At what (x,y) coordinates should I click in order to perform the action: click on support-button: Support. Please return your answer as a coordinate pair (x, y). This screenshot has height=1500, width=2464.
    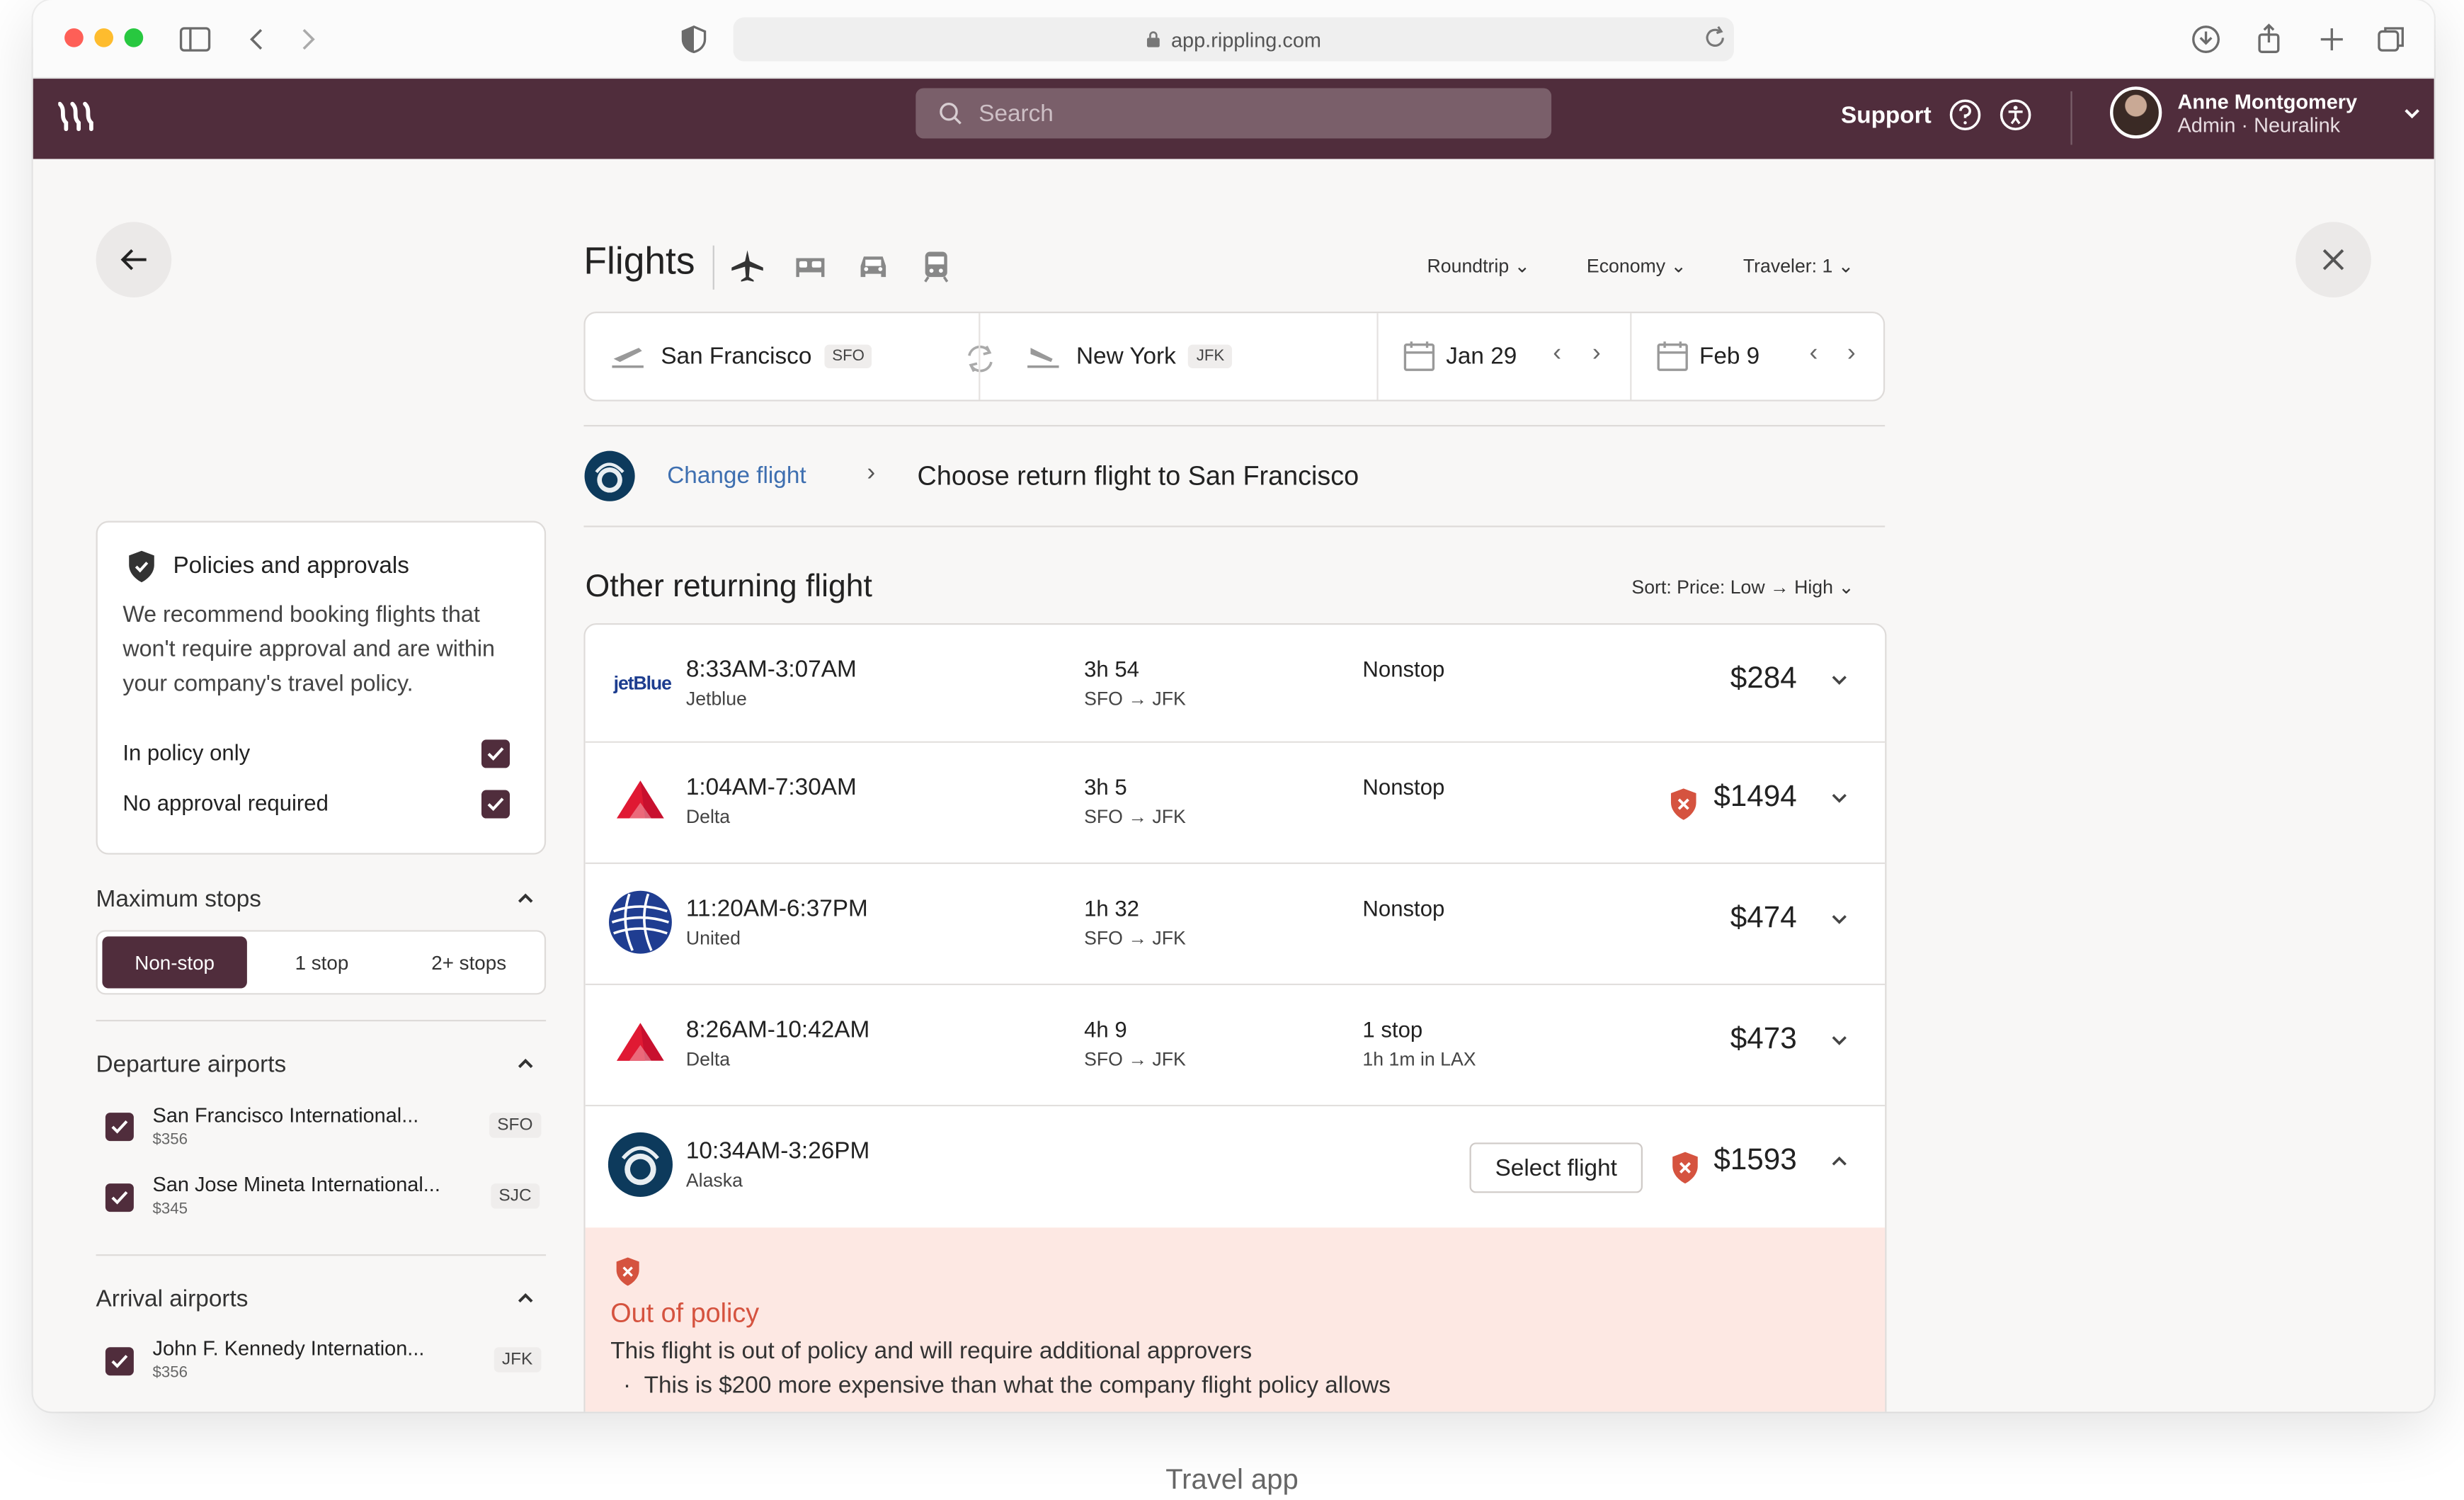
    Looking at the image, I should click on (1937, 115).